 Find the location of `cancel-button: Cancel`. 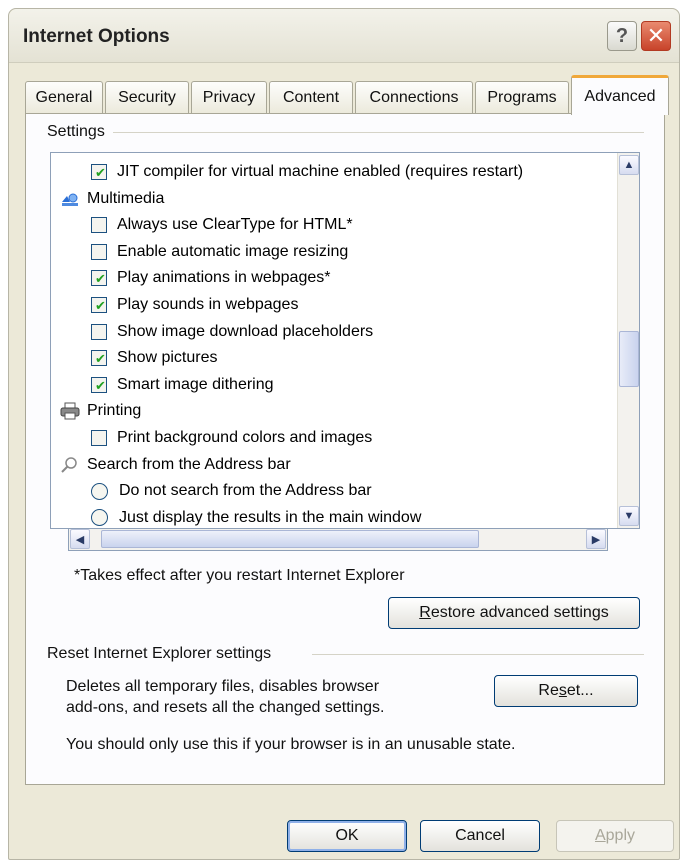

cancel-button: Cancel is located at coordinates (480, 836).